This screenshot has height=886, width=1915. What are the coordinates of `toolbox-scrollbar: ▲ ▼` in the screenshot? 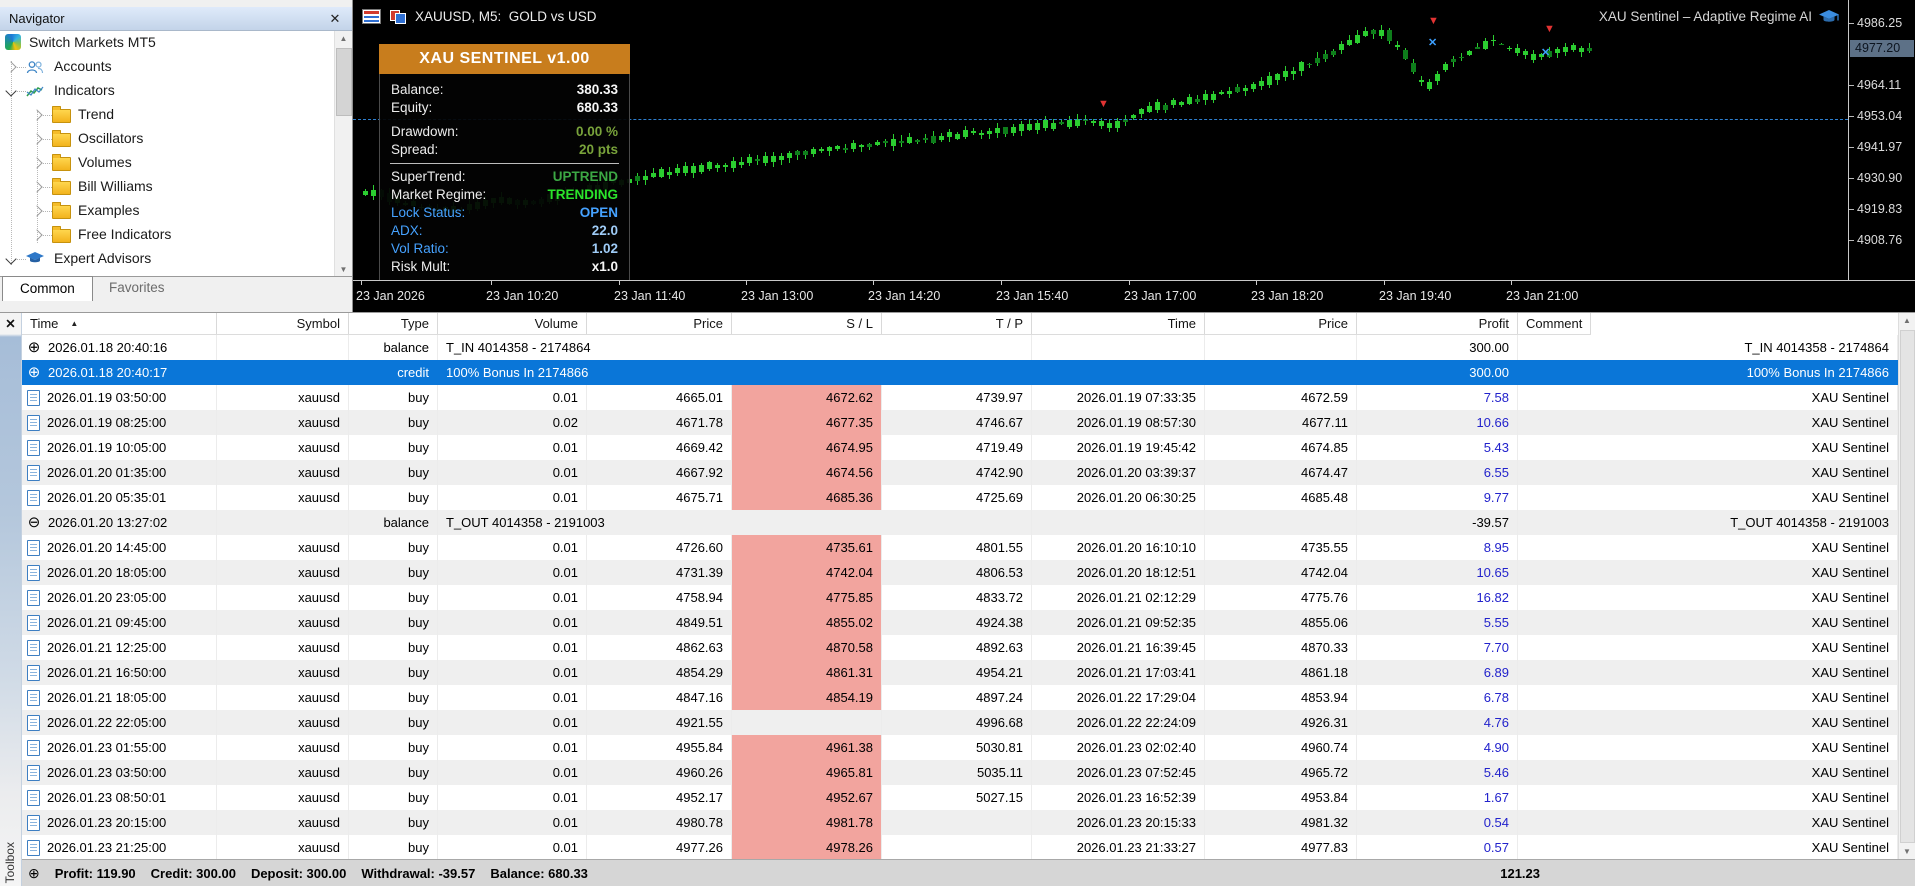 It's located at (1906, 586).